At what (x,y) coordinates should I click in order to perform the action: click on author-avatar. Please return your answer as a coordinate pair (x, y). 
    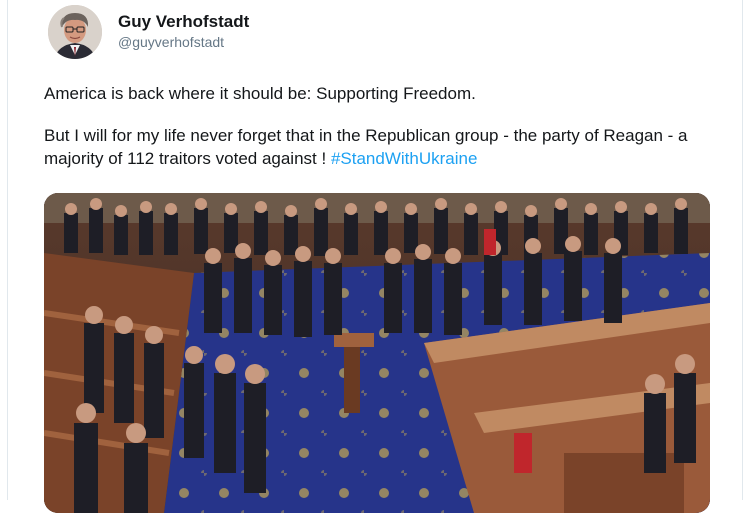
    Looking at the image, I should click on (75, 32).